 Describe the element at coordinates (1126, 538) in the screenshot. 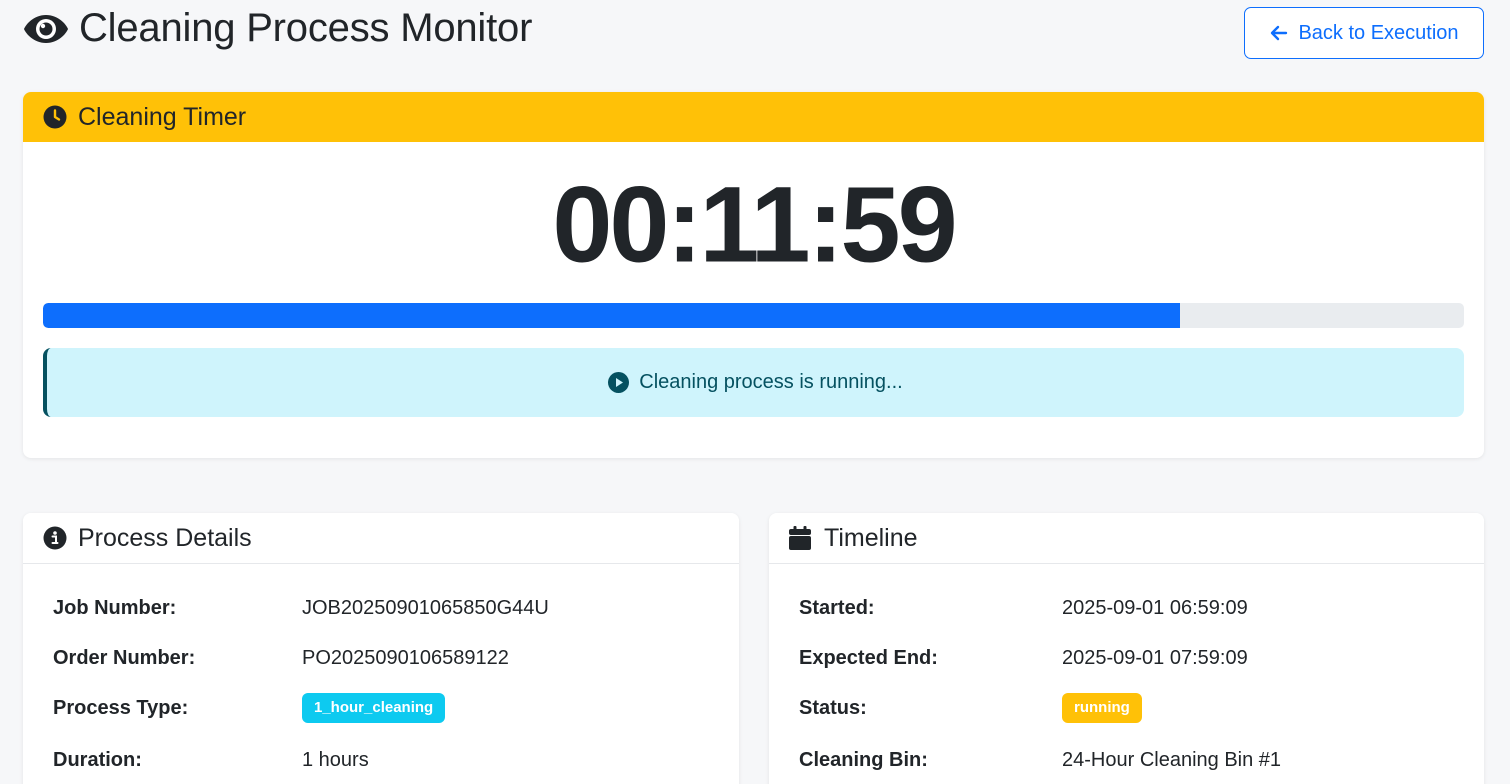

I see `timeline-header: Timeline` at that location.